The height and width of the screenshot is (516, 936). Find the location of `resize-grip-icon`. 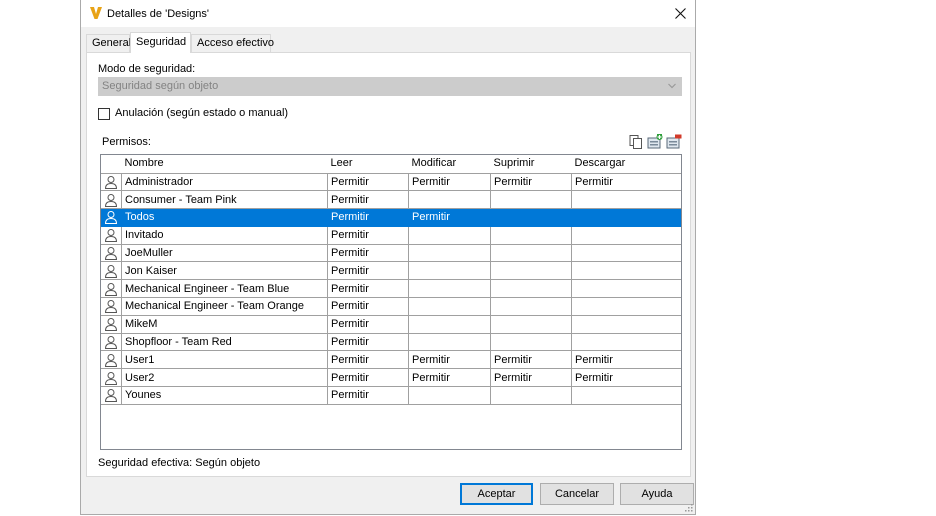

resize-grip-icon is located at coordinates (688, 507).